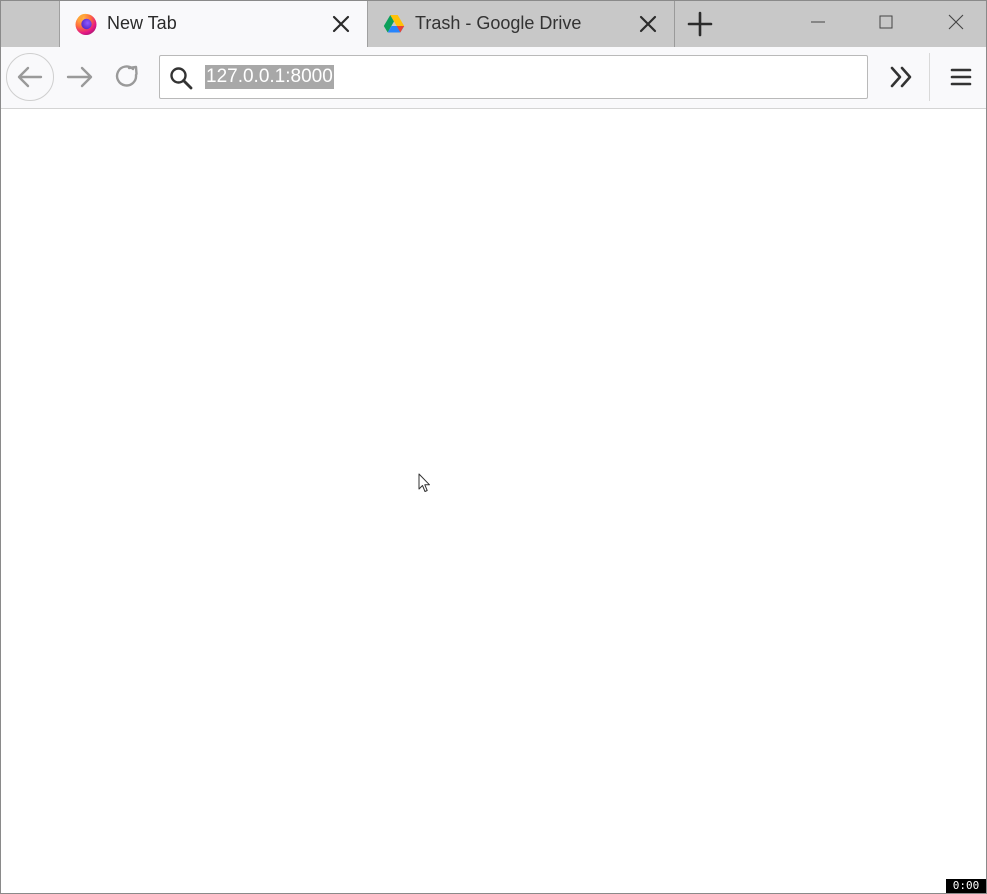 Image resolution: width=987 pixels, height=894 pixels. I want to click on tab-trash-google-drive: Trash - Google Drive, so click(521, 24).